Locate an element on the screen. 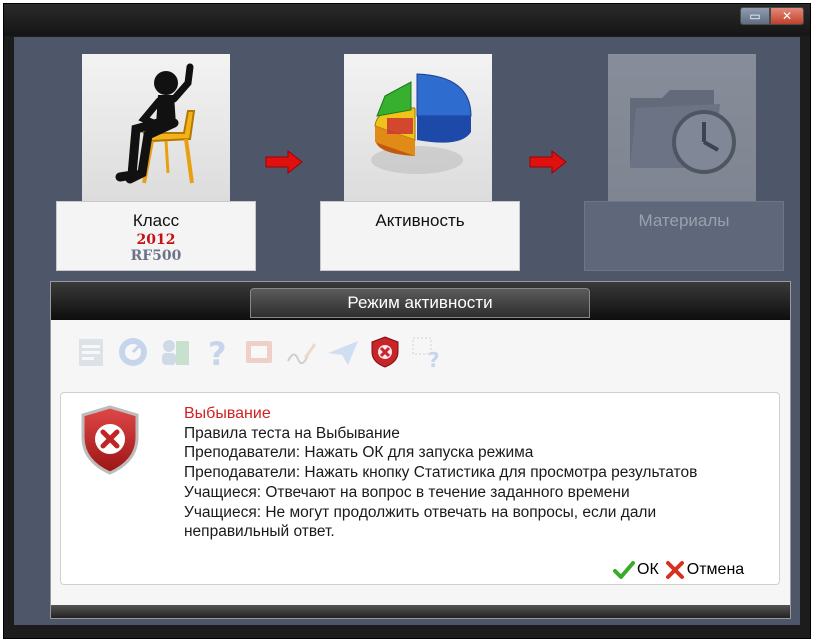  cancel-button: Отмена is located at coordinates (704, 570).